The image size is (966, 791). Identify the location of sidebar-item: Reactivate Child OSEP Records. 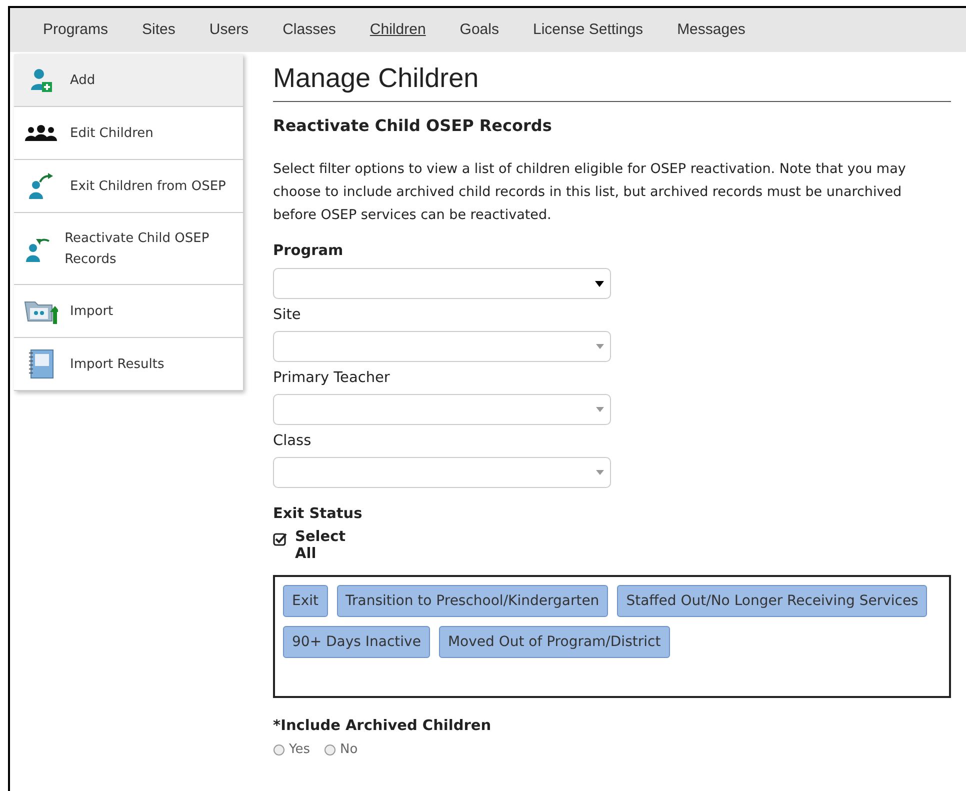
(128, 249).